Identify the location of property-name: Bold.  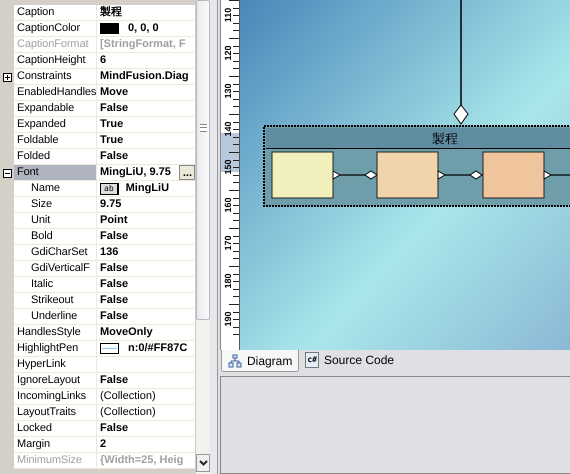
(55, 237).